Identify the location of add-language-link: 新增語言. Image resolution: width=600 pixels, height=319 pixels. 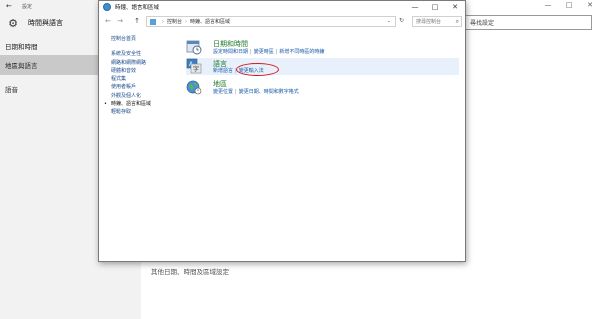
(223, 71).